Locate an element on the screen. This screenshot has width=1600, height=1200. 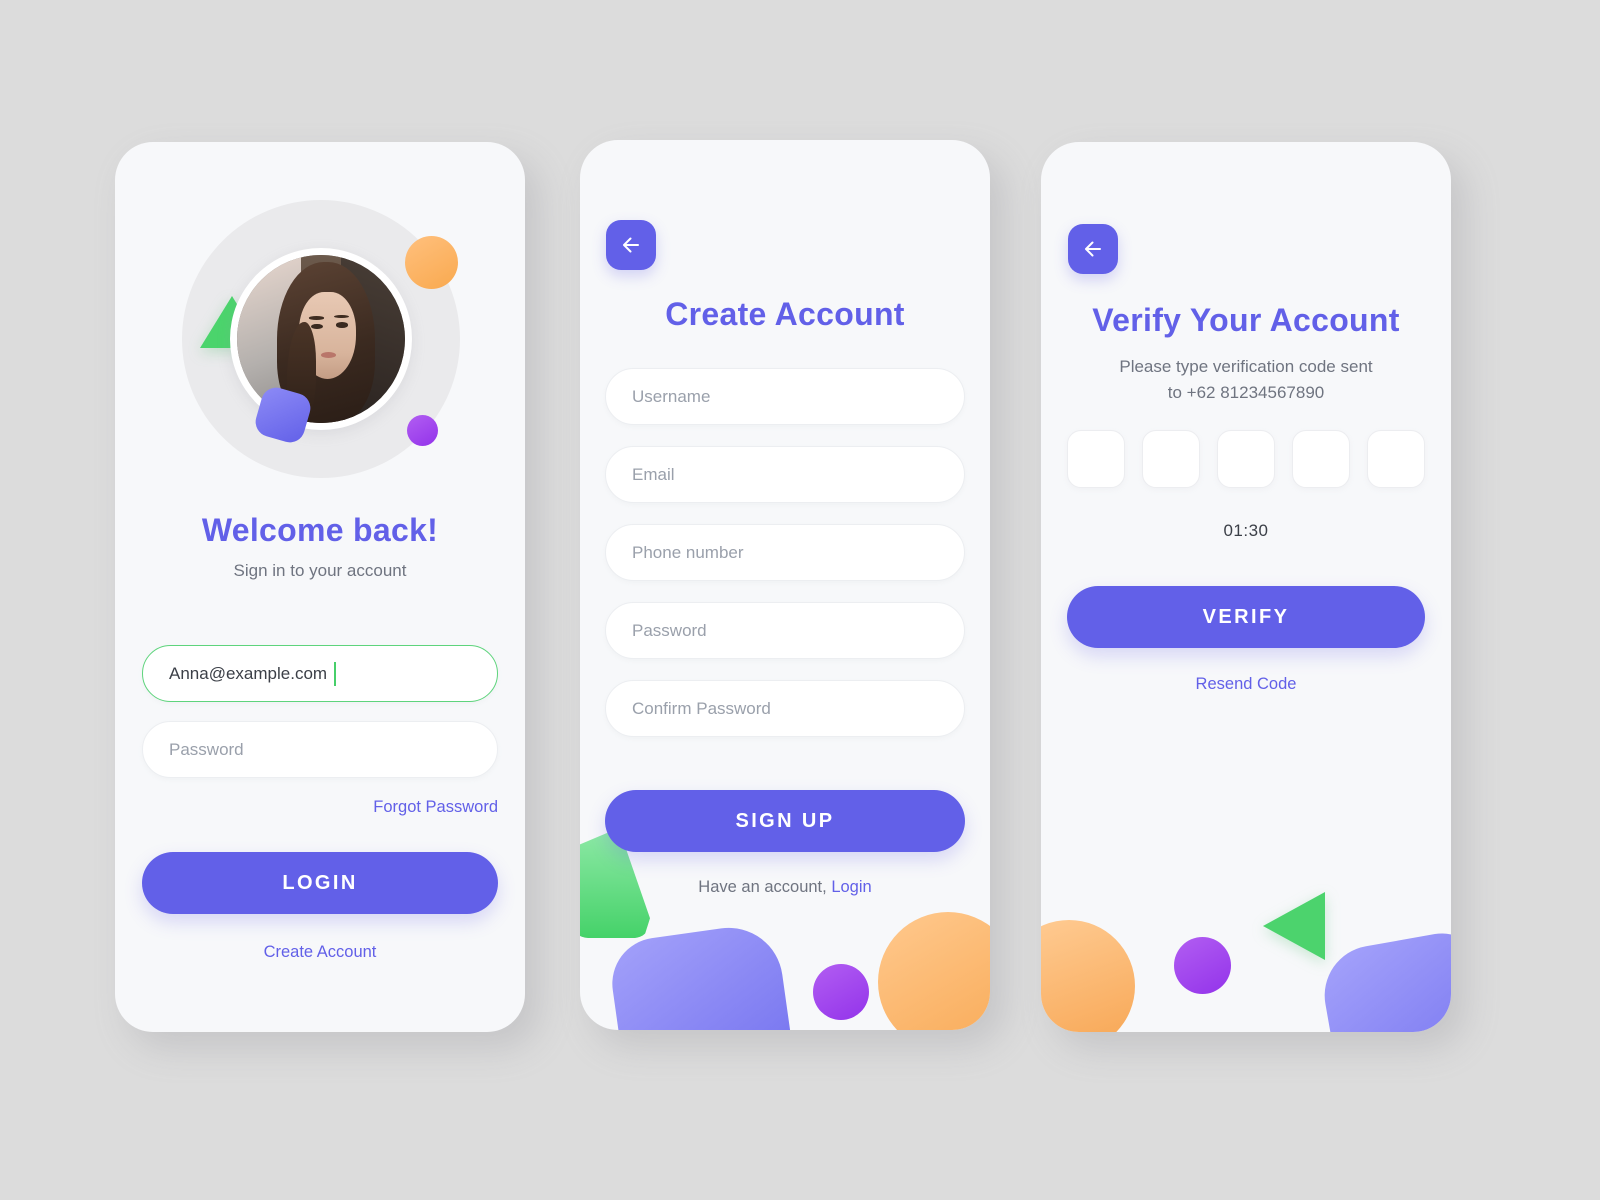
email-placeholder: Email is located at coordinates (653, 474).